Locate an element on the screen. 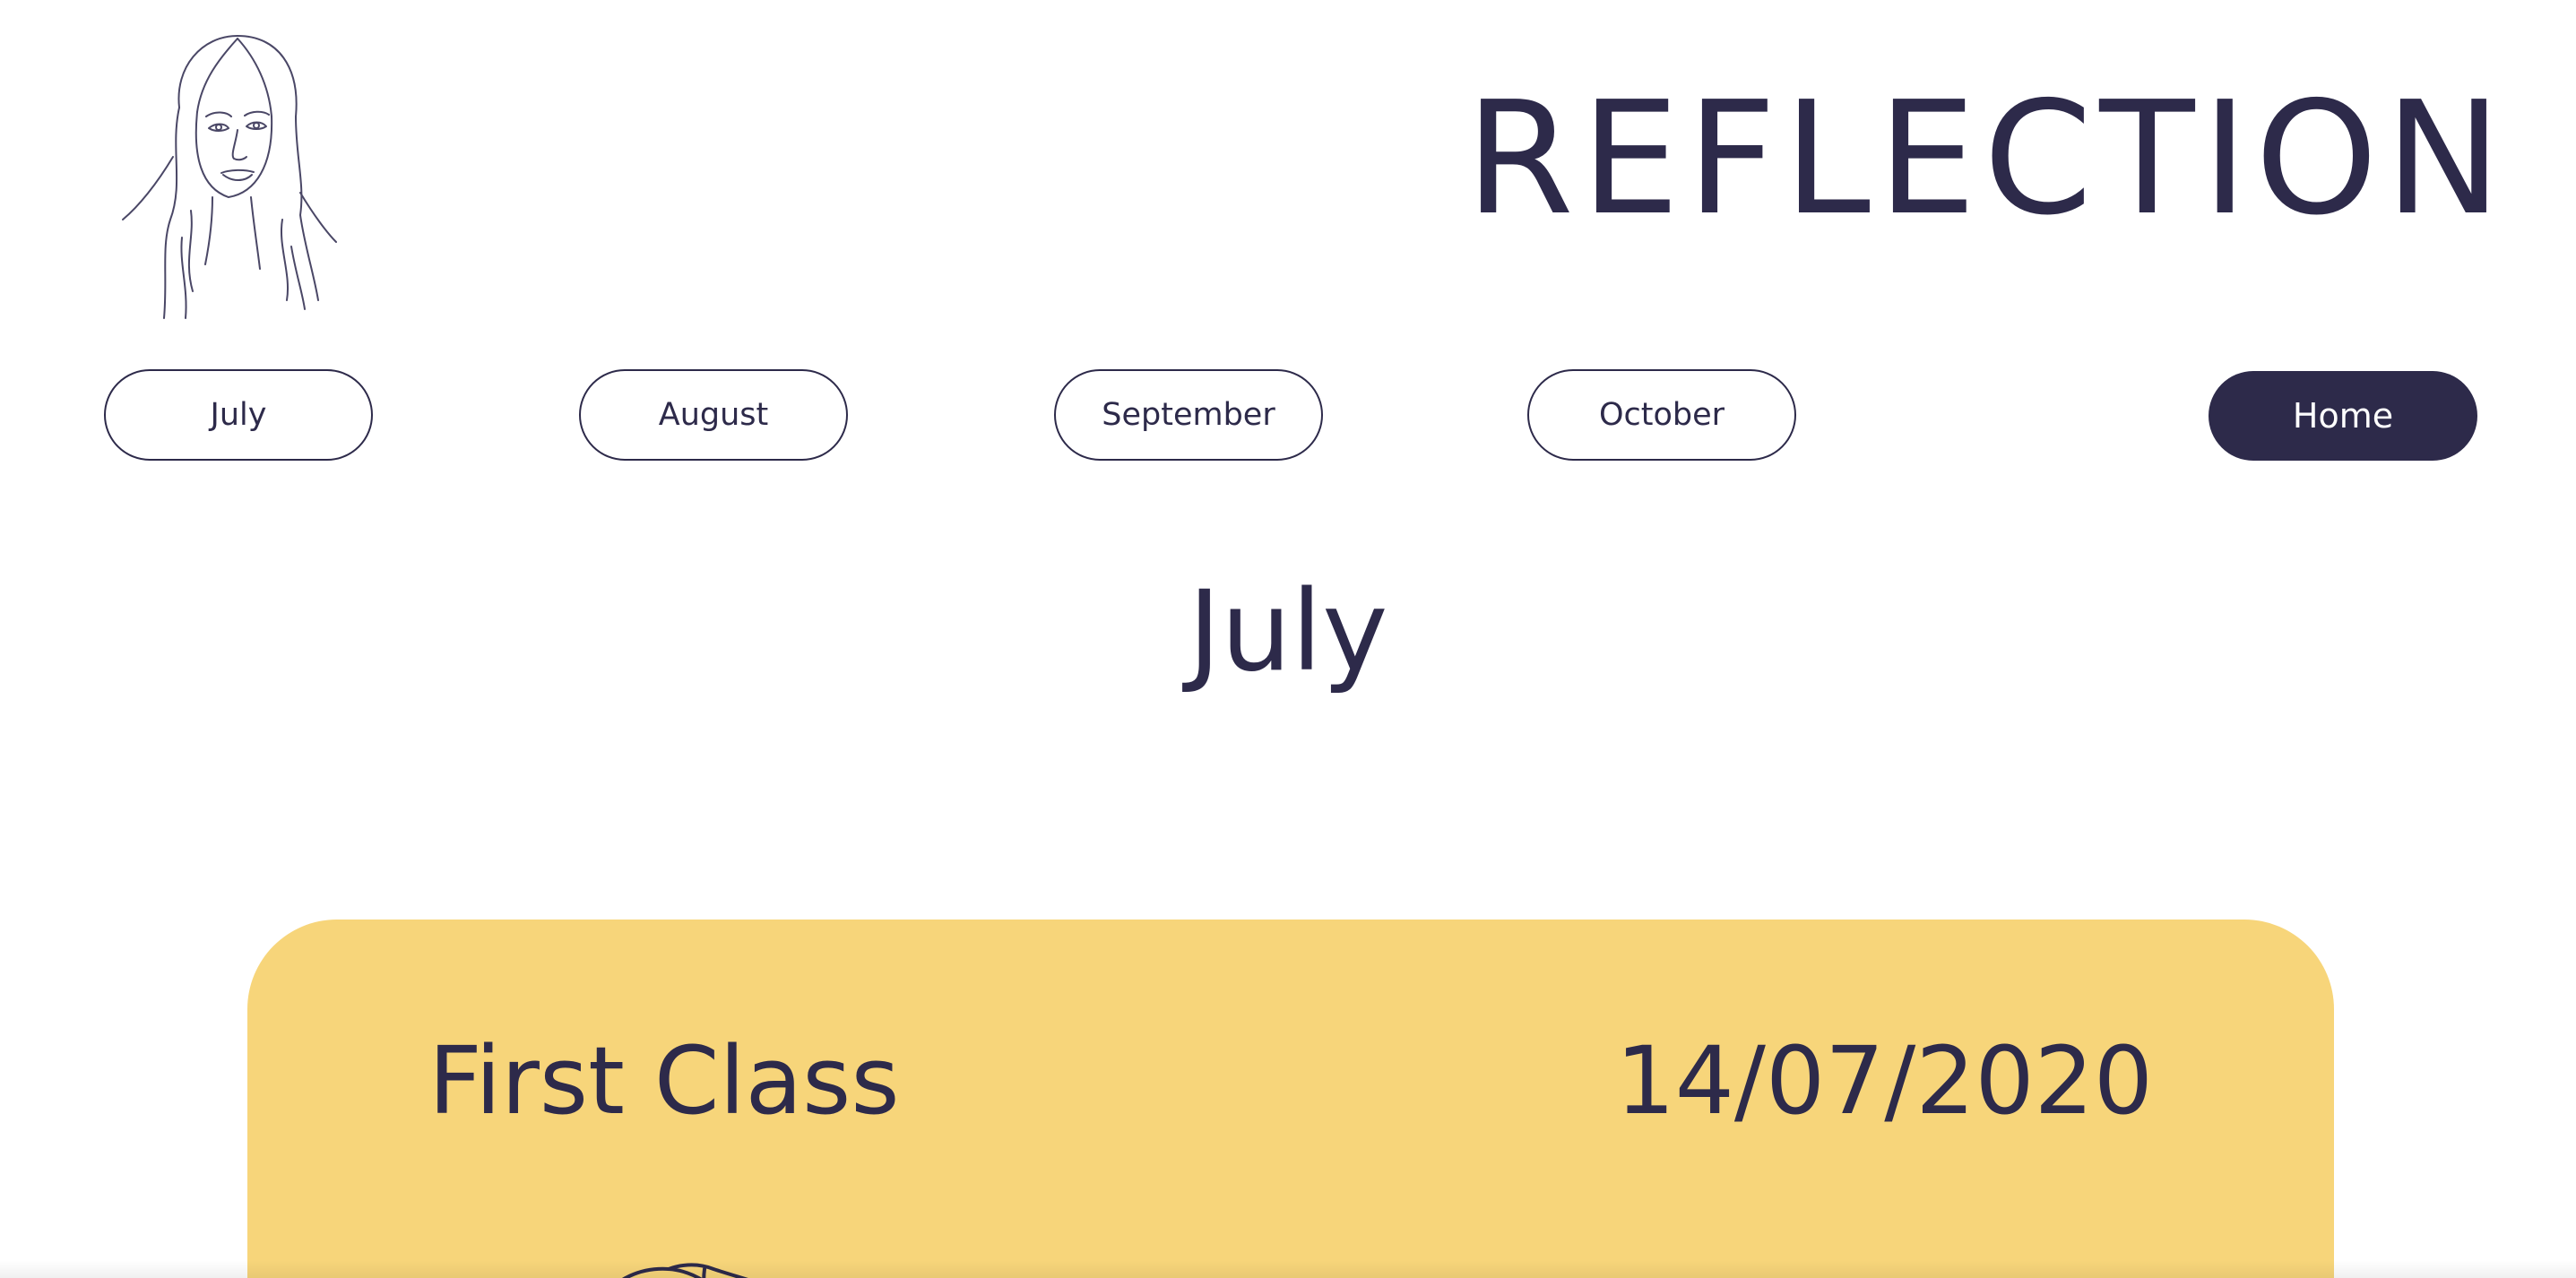 The width and height of the screenshot is (2576, 1278). card-date: 14/07/2020 is located at coordinates (1884, 1081).